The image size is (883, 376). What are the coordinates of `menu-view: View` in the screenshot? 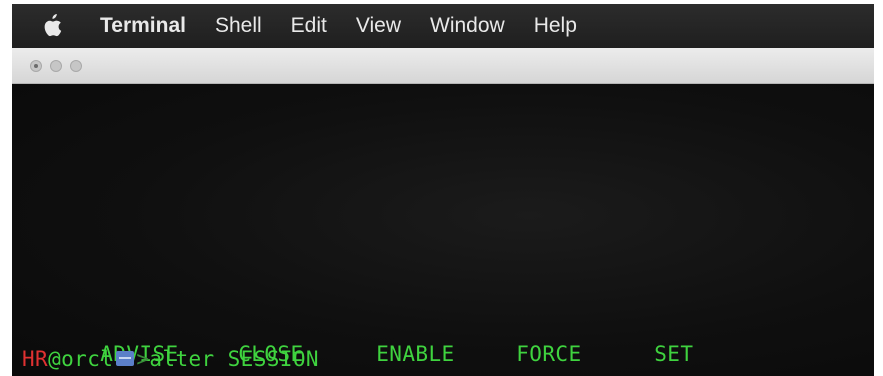 It's located at (378, 26).